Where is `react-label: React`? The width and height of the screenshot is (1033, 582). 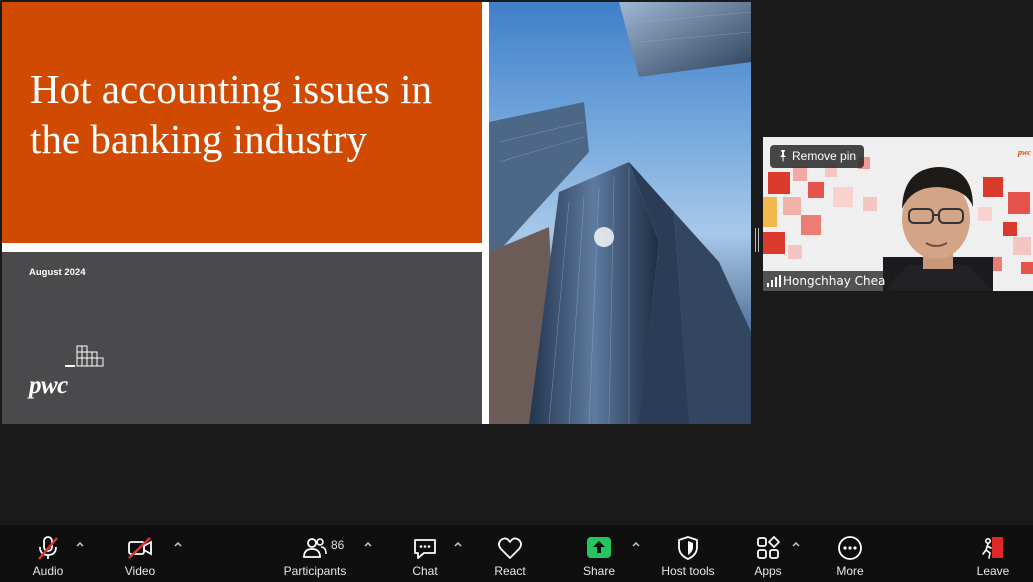 react-label: React is located at coordinates (510, 571).